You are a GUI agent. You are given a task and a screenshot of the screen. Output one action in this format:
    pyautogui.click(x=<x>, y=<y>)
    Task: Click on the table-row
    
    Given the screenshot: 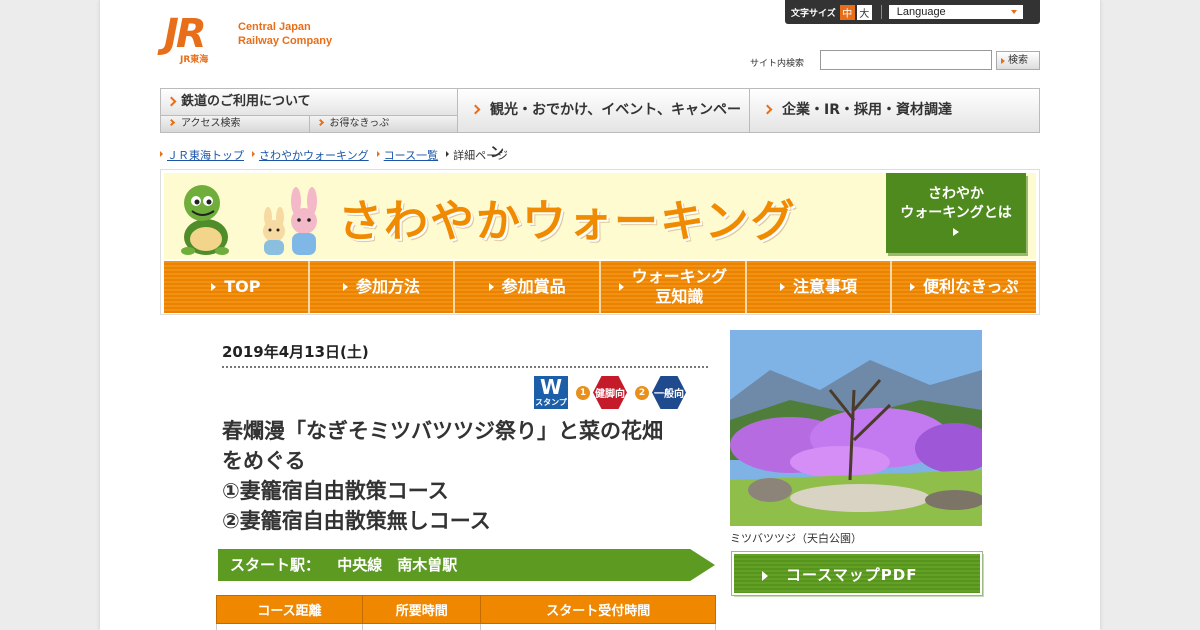 What is the action you would take?
    pyautogui.click(x=466, y=626)
    